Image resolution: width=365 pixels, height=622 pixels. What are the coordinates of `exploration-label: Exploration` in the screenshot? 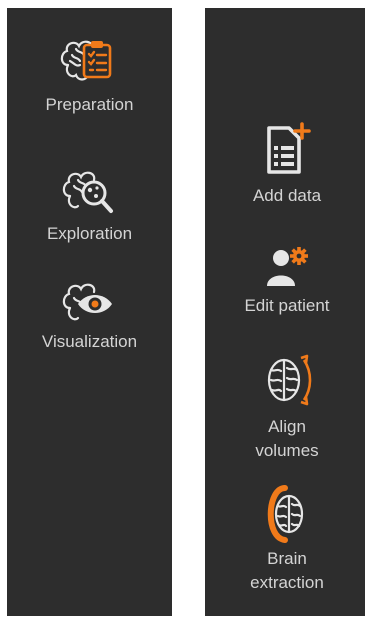 It's located at (89, 233).